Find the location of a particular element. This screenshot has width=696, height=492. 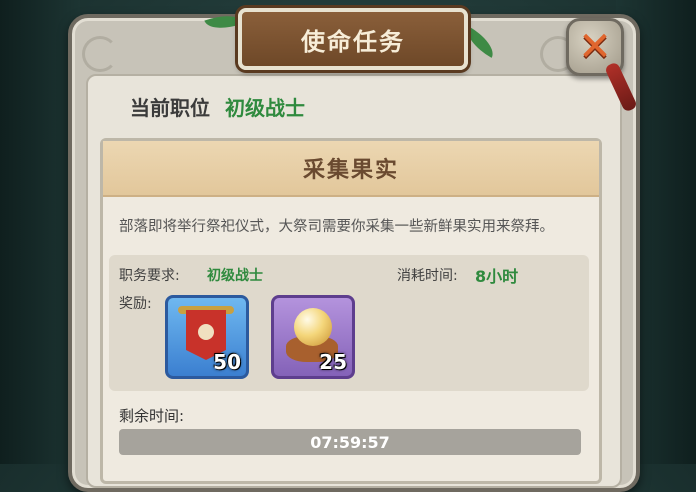

dialog-title-plaque: 使命任务 is located at coordinates (353, 39).